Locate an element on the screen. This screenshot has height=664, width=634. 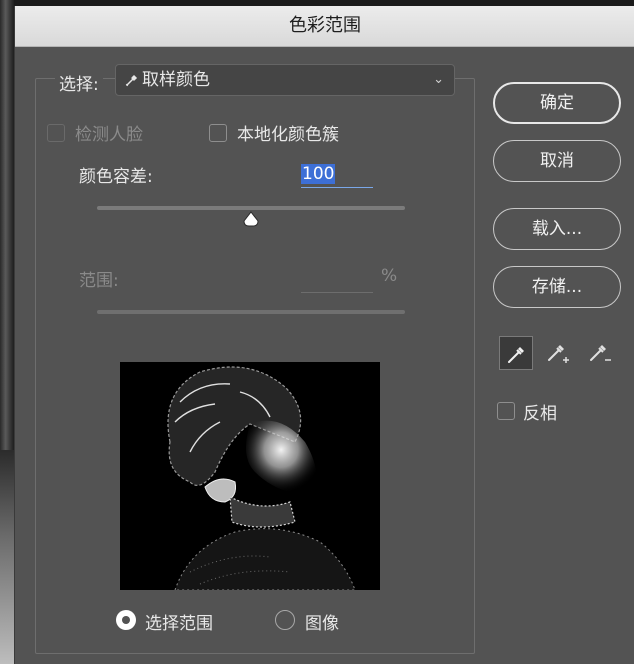
dialog-title: 色彩范围 is located at coordinates (324, 26).